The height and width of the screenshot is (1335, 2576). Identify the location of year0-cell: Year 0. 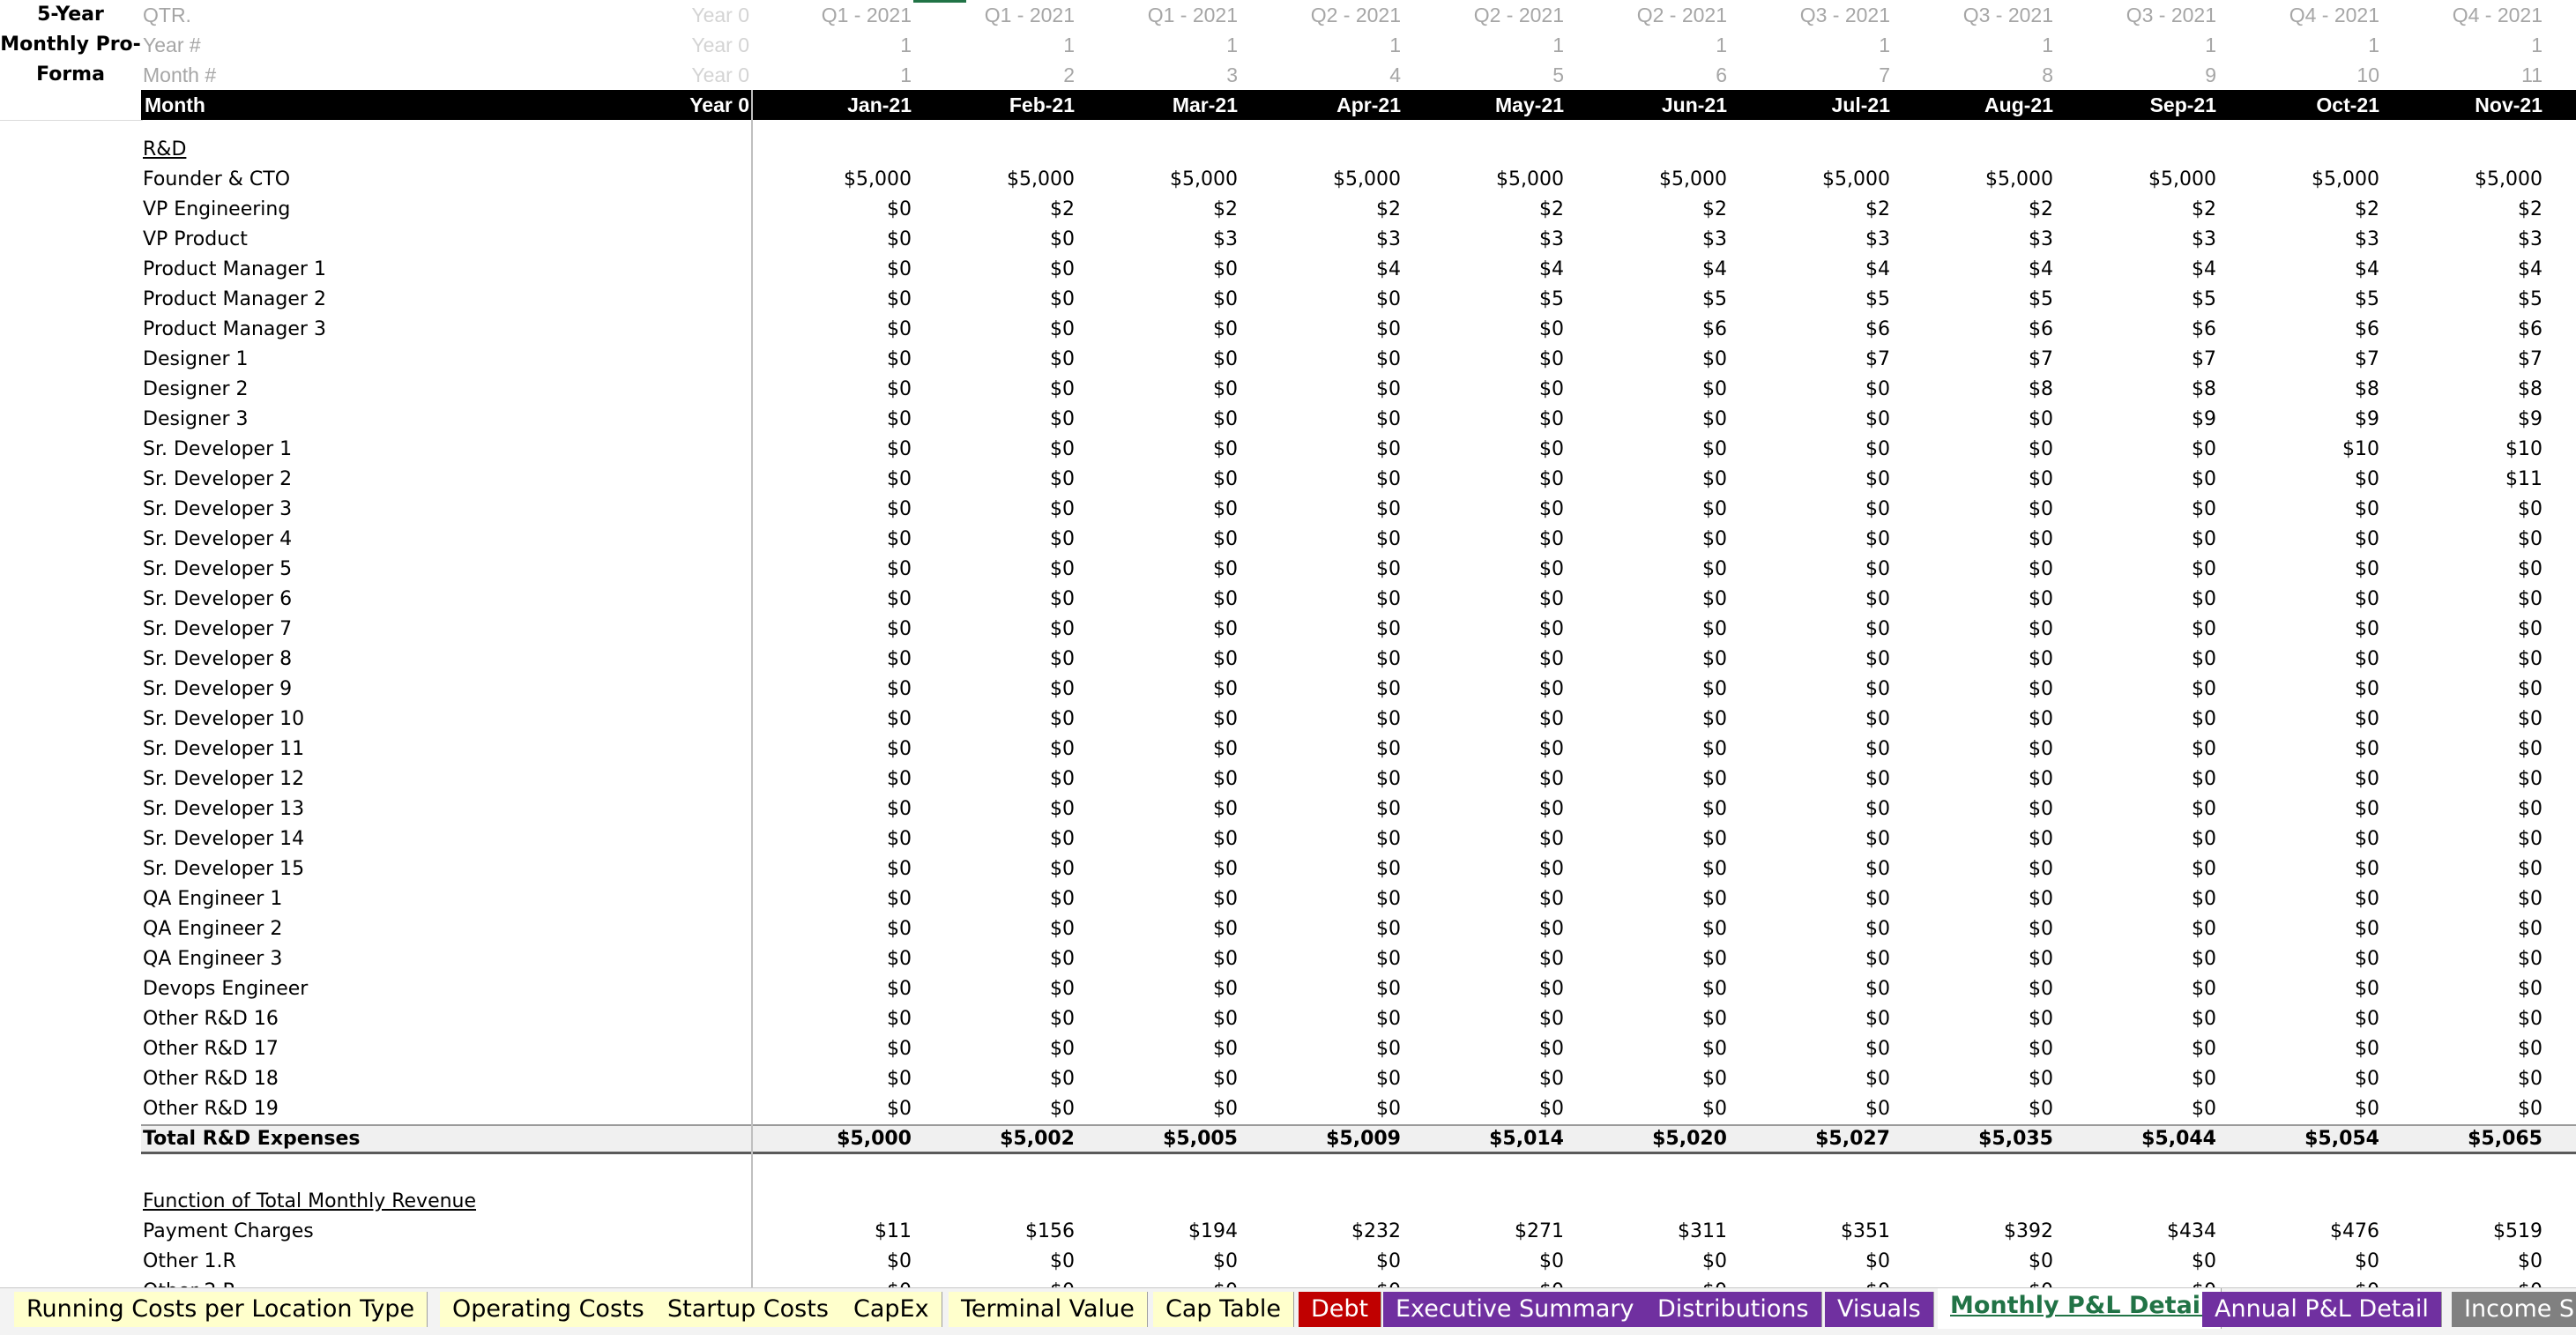
(661, 15).